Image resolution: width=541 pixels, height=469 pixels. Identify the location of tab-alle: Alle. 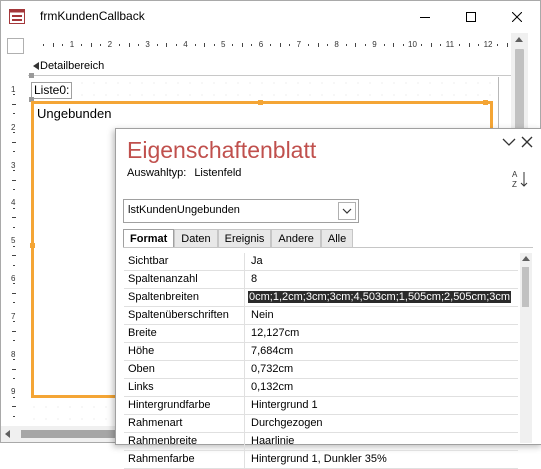
(337, 238).